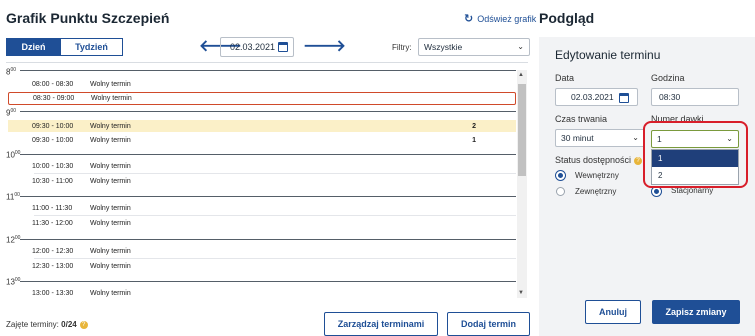 The image size is (755, 336). Describe the element at coordinates (565, 78) in the screenshot. I see `date-field-label: Data` at that location.